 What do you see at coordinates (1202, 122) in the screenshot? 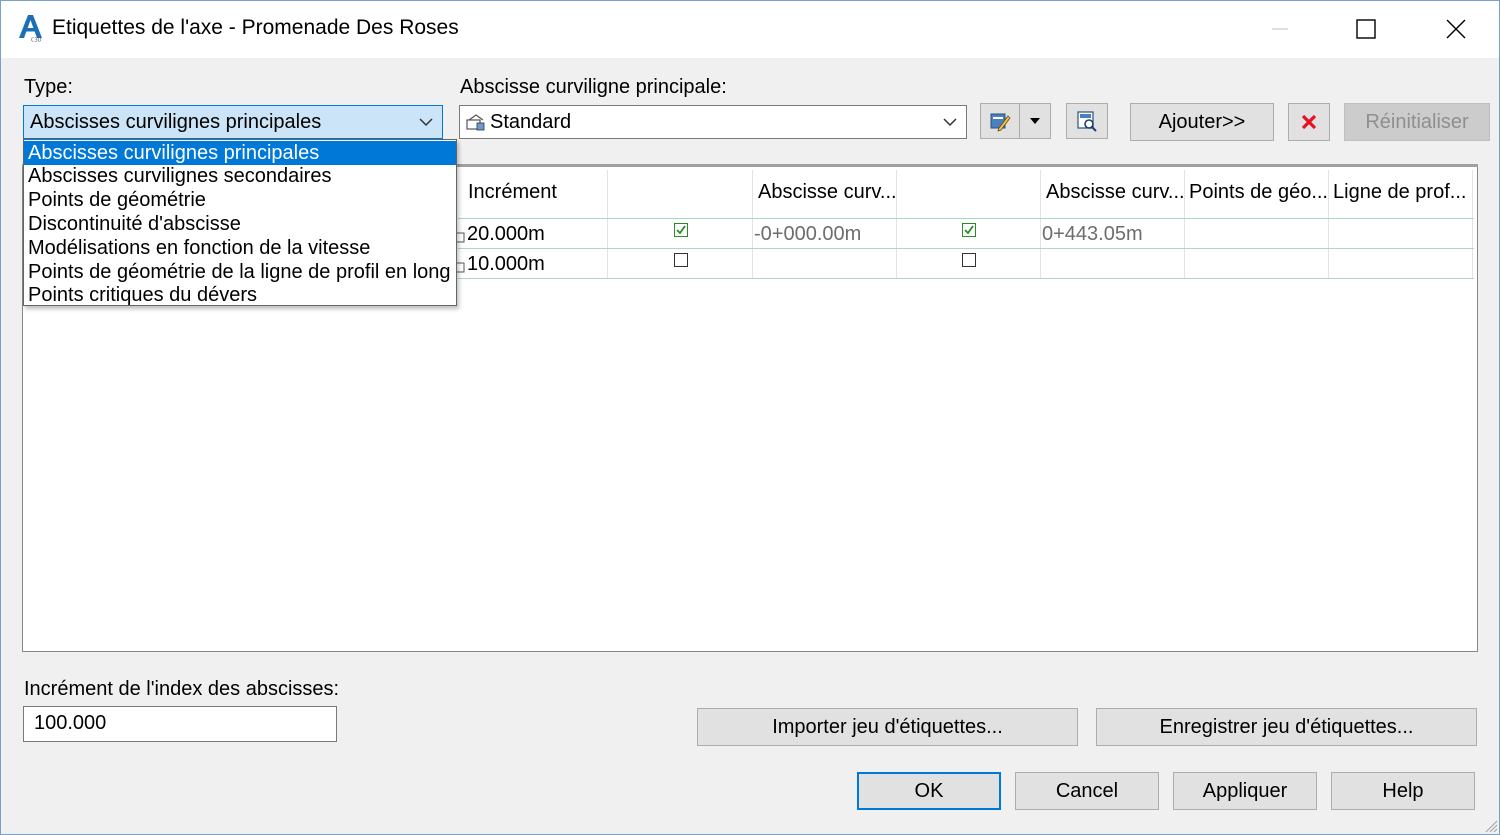
I see `add-button: Ajouter>>` at bounding box center [1202, 122].